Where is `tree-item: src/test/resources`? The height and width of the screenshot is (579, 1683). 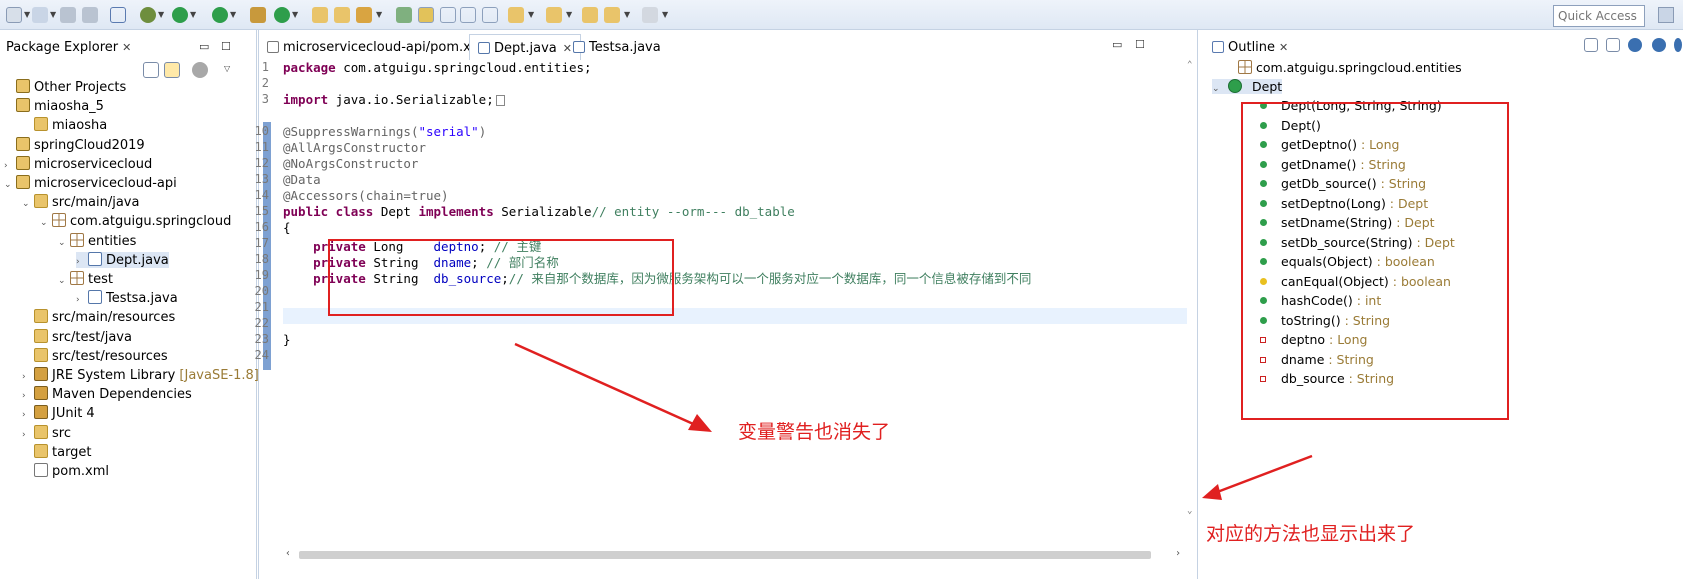 tree-item: src/test/resources is located at coordinates (95, 355).